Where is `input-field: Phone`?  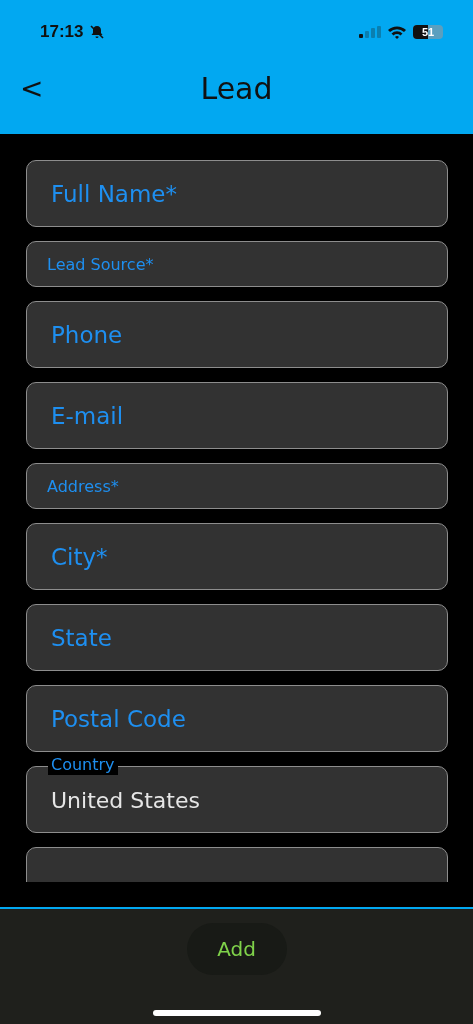
input-field: Phone is located at coordinates (237, 334).